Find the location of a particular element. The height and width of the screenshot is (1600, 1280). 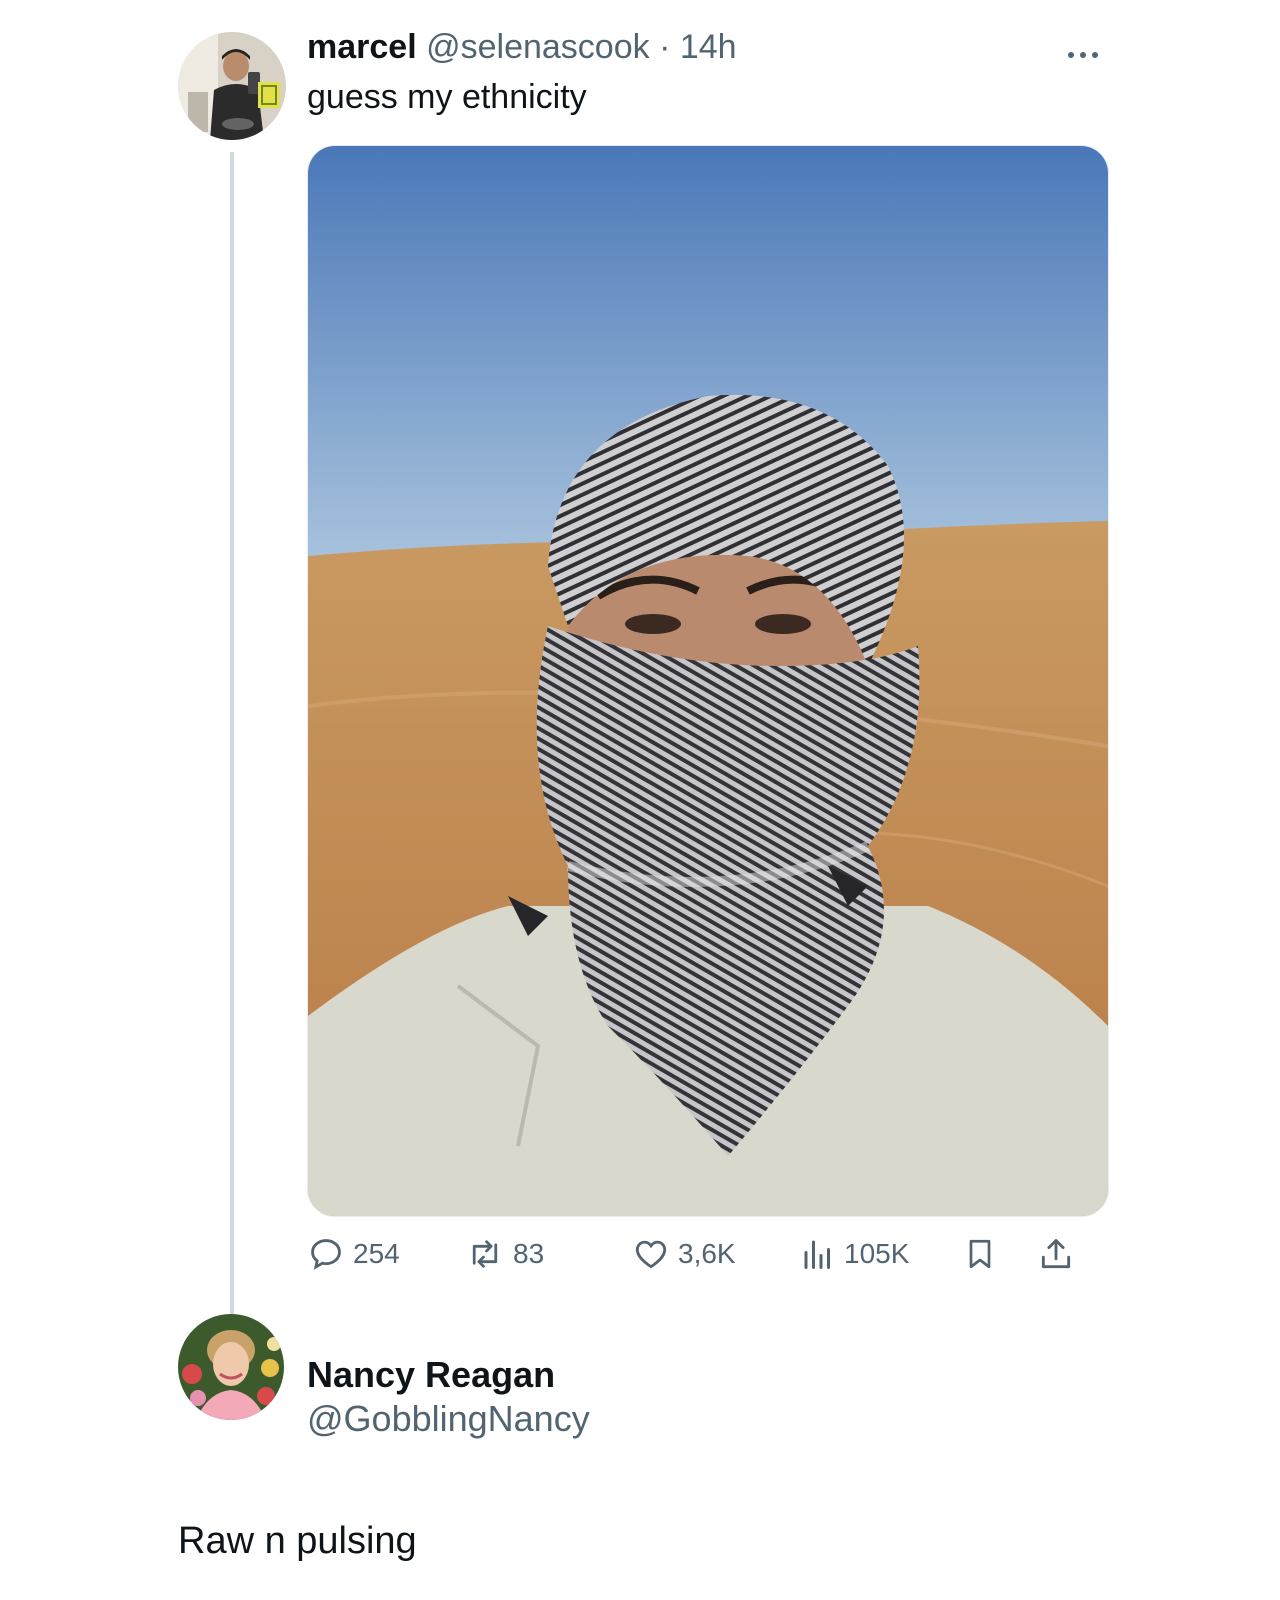

like-button: 3,6K is located at coordinates (684, 1254).